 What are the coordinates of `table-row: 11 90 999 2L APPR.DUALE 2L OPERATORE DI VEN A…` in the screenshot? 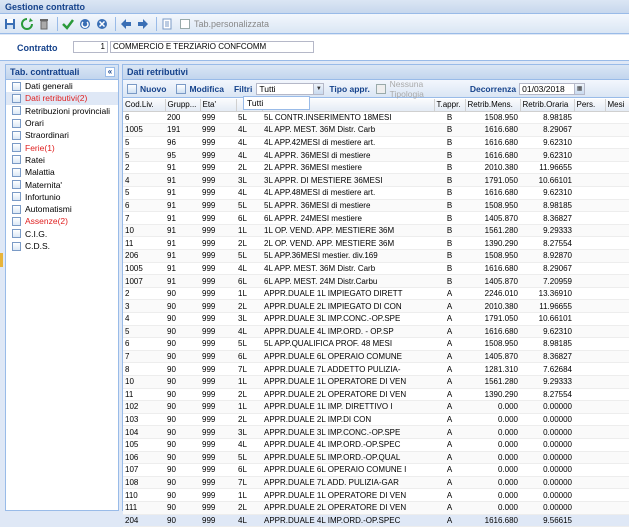 It's located at (376, 395).